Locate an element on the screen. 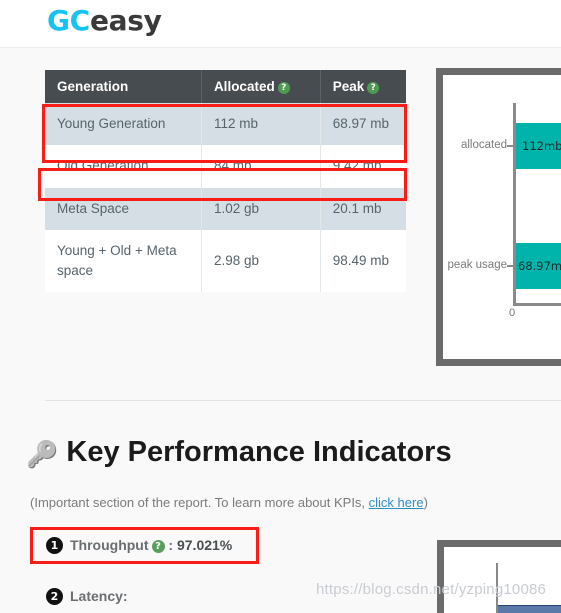  logo-text-secondary: easy is located at coordinates (125, 20).